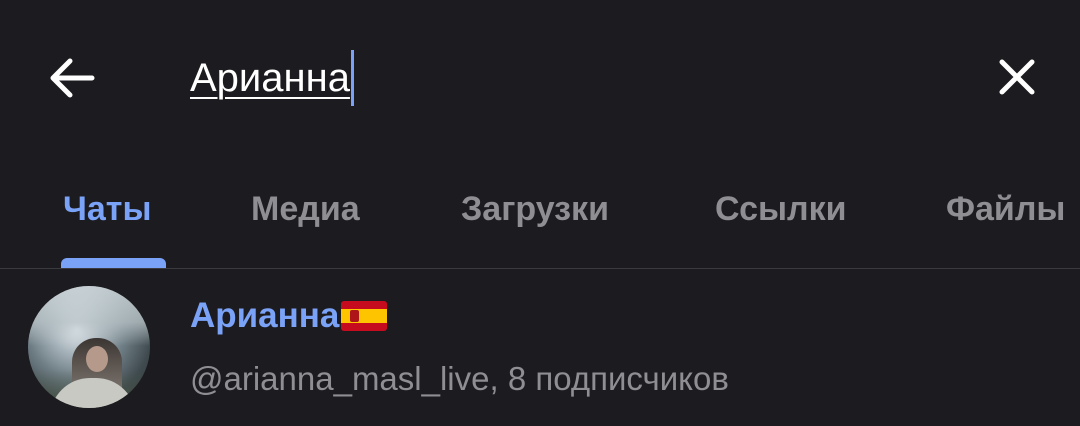 The image size is (1080, 426). I want to click on search-input: Арианна, so click(272, 81).